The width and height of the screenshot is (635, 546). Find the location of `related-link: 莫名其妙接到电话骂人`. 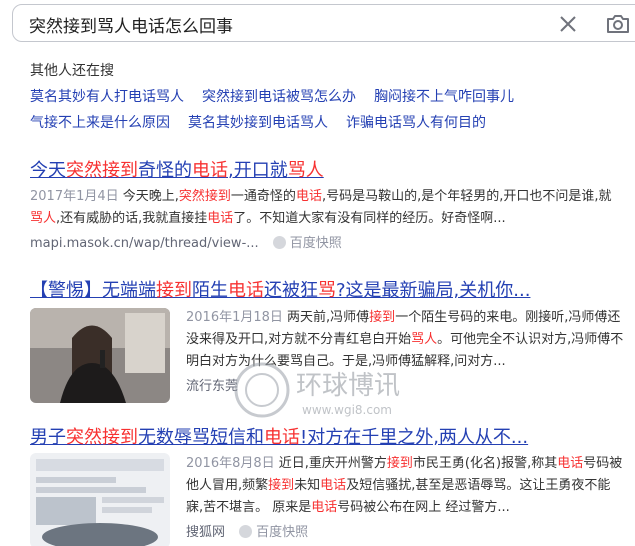

related-link: 莫名其妙接到电话骂人 is located at coordinates (258, 123).